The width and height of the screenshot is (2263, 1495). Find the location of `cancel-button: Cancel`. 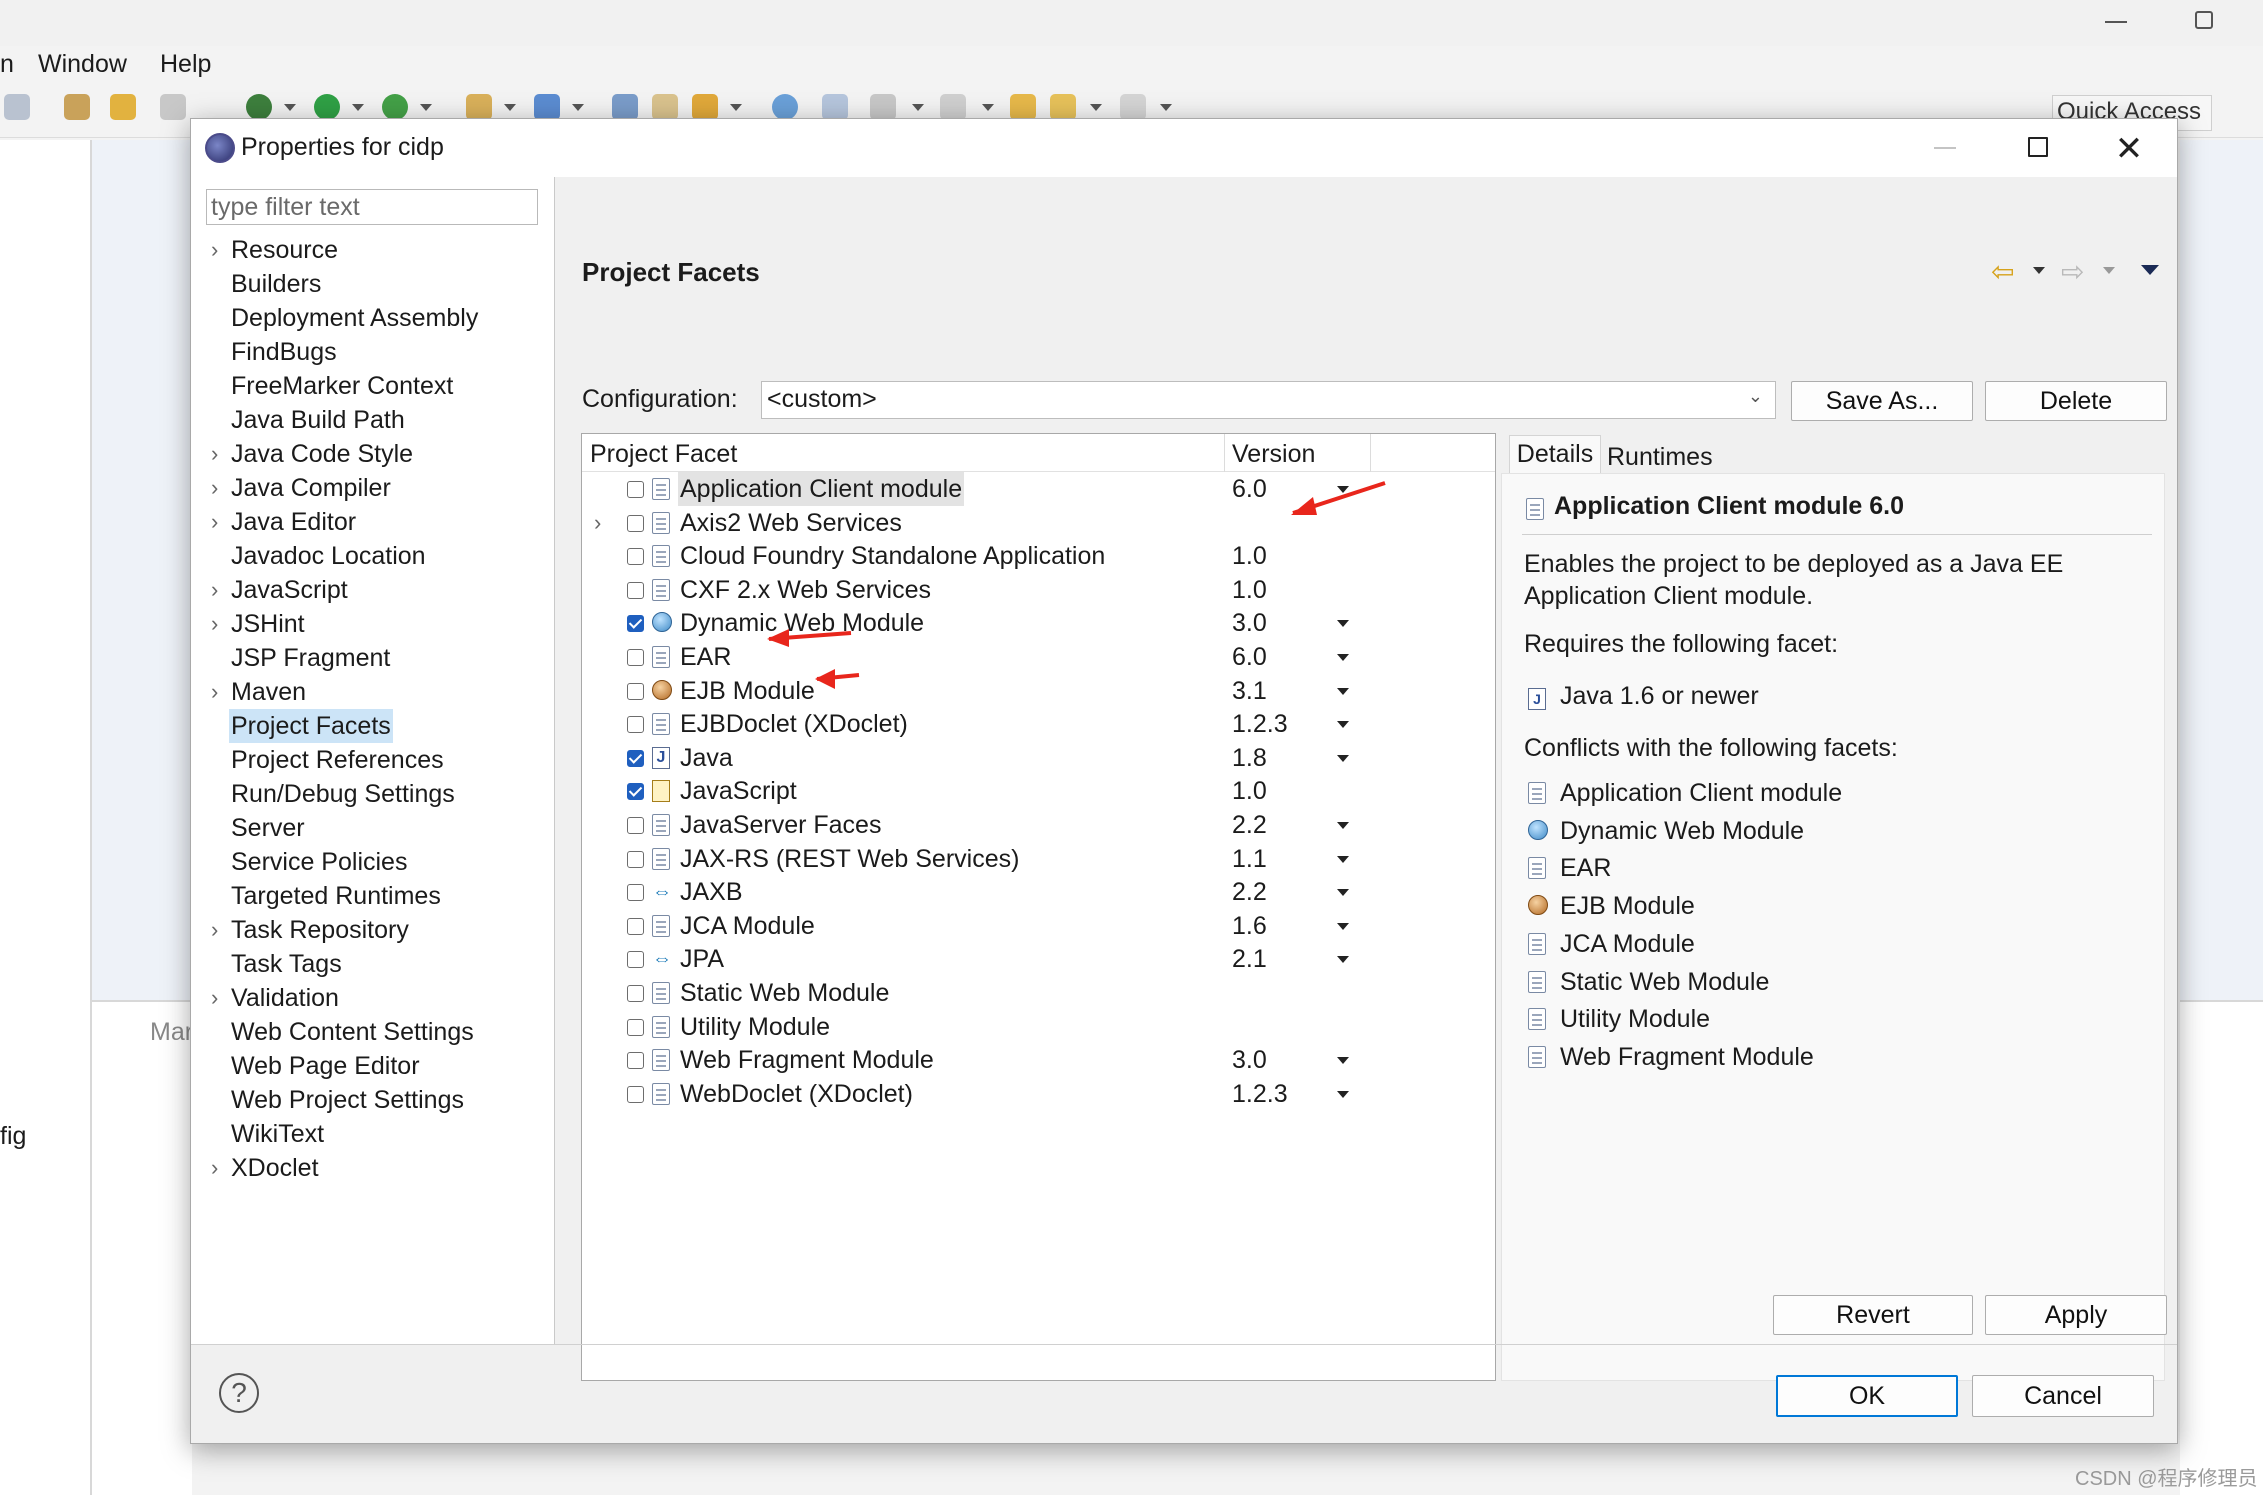

cancel-button: Cancel is located at coordinates (2063, 1396).